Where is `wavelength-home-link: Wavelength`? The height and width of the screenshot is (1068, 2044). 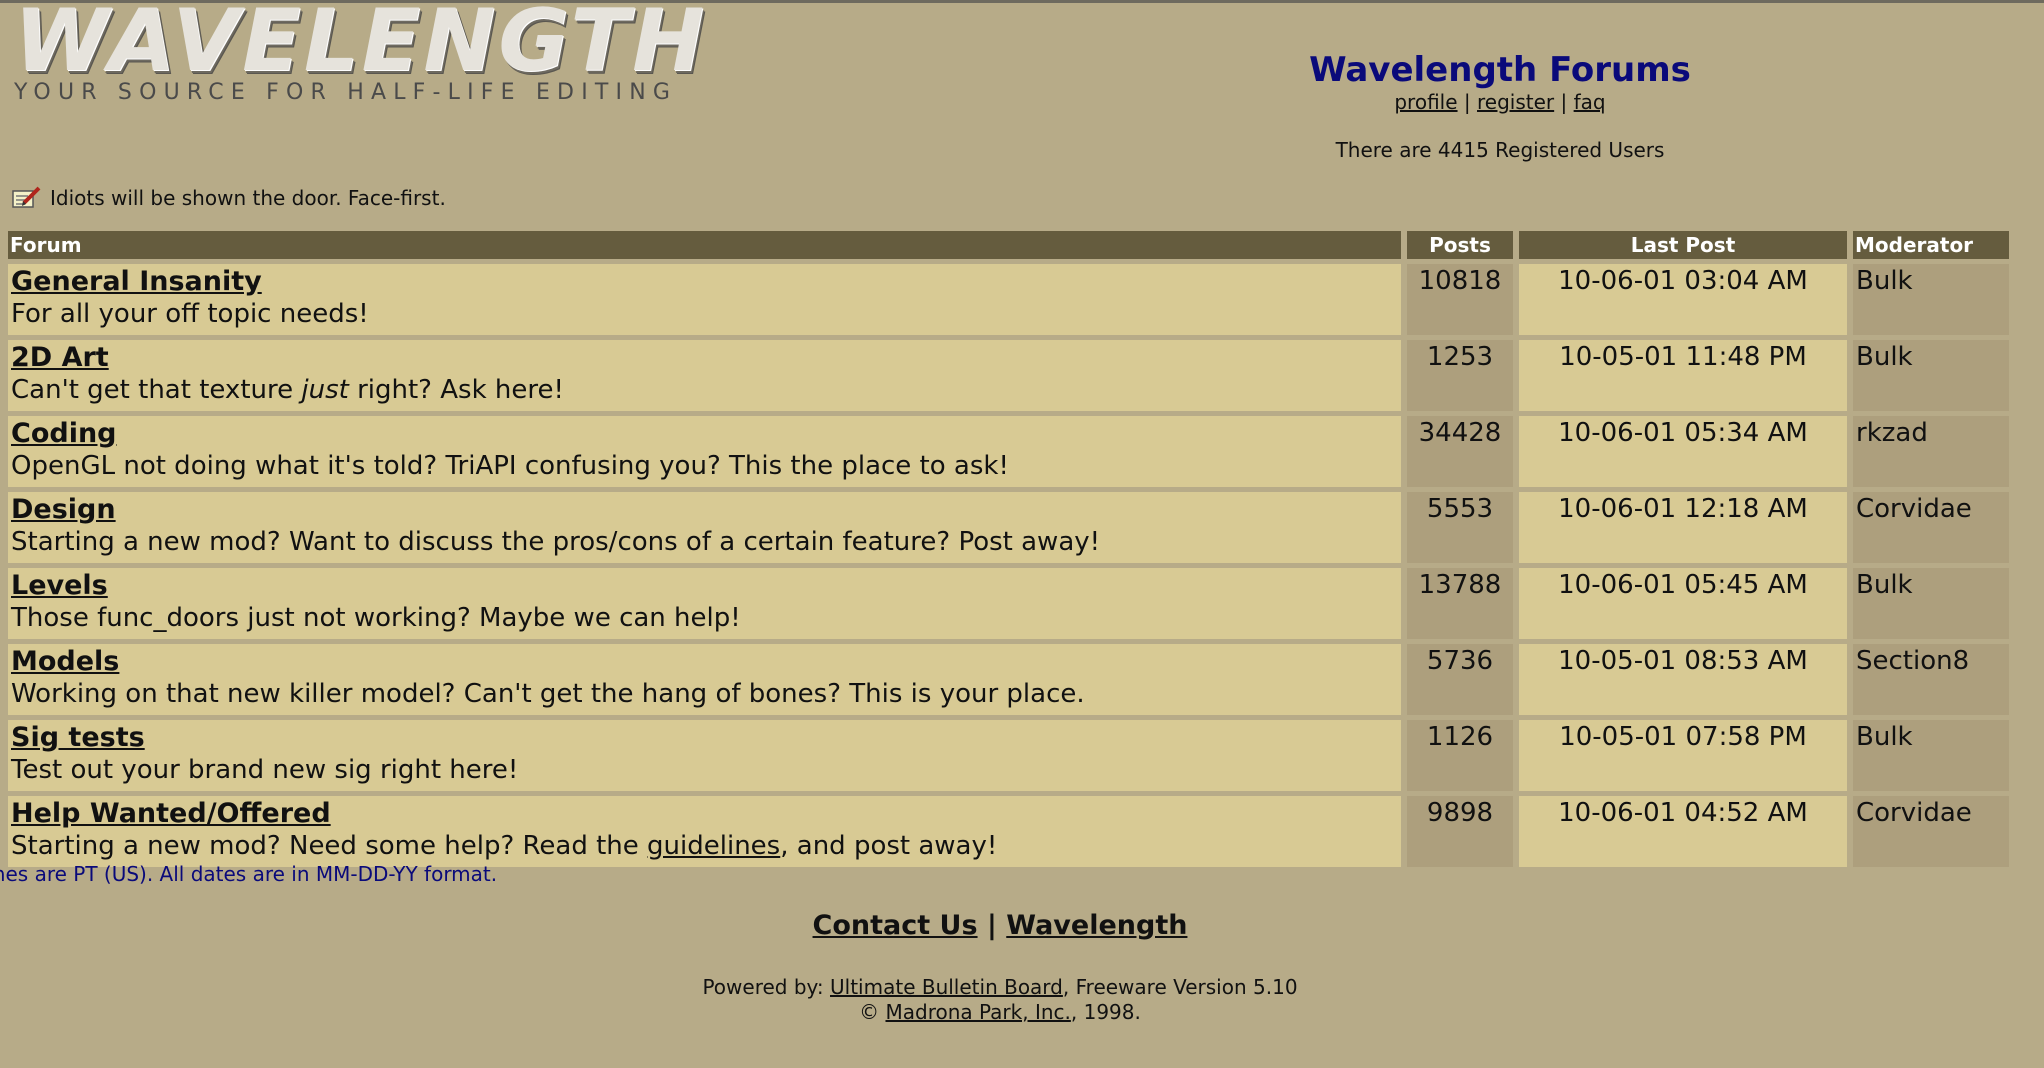
wavelength-home-link: Wavelength is located at coordinates (1096, 925).